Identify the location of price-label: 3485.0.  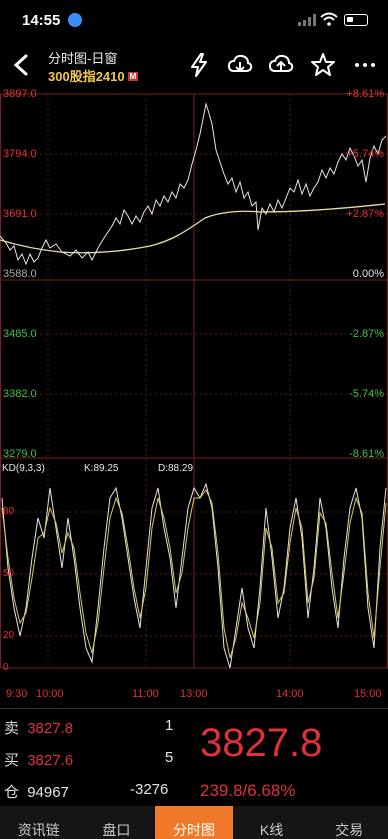
(20, 334).